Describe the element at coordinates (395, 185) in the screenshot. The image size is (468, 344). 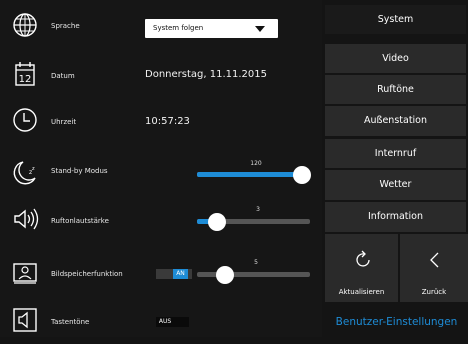
I see `menu-weather-button: Wetter` at that location.